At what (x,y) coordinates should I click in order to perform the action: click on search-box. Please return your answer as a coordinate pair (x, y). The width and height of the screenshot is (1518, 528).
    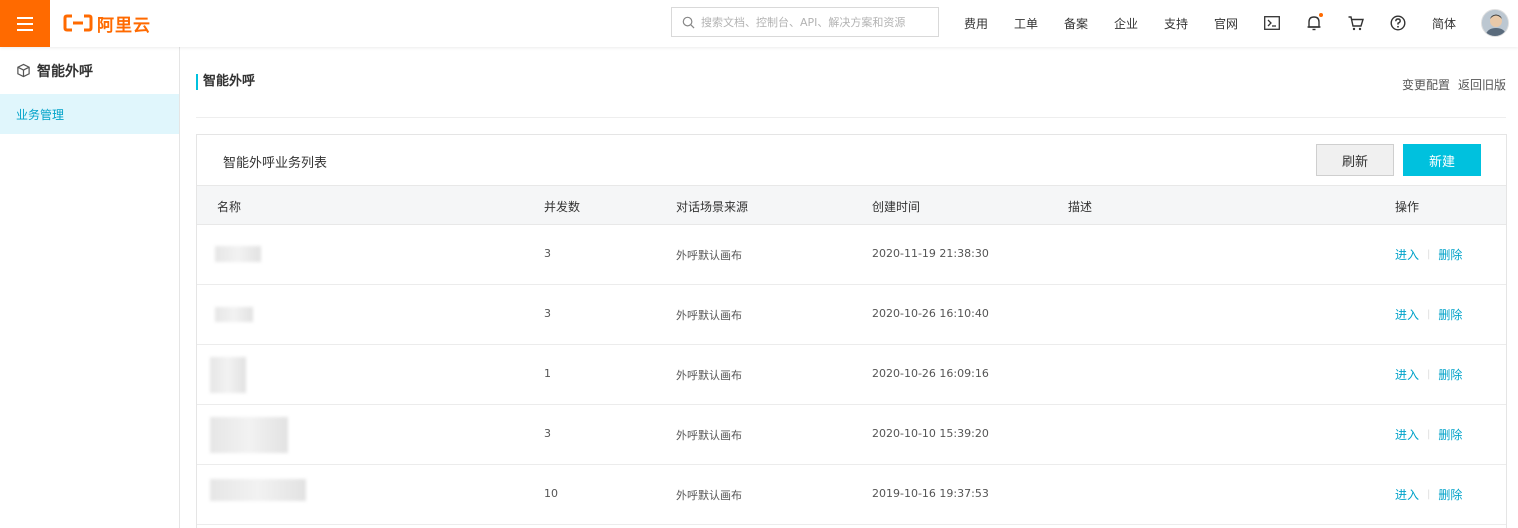
    Looking at the image, I should click on (805, 22).